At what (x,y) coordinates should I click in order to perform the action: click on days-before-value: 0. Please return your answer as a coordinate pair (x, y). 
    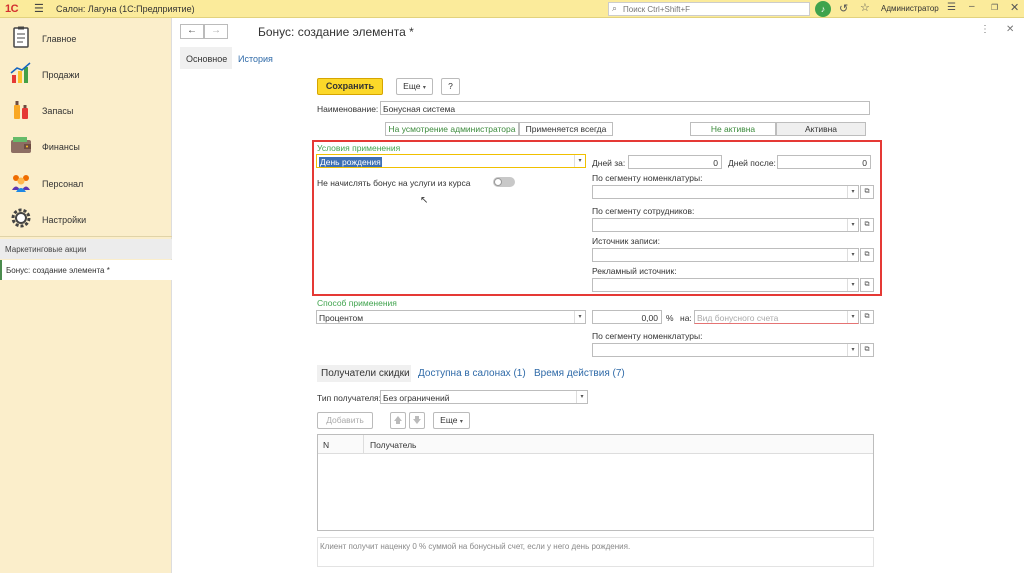
    Looking at the image, I should click on (715, 163).